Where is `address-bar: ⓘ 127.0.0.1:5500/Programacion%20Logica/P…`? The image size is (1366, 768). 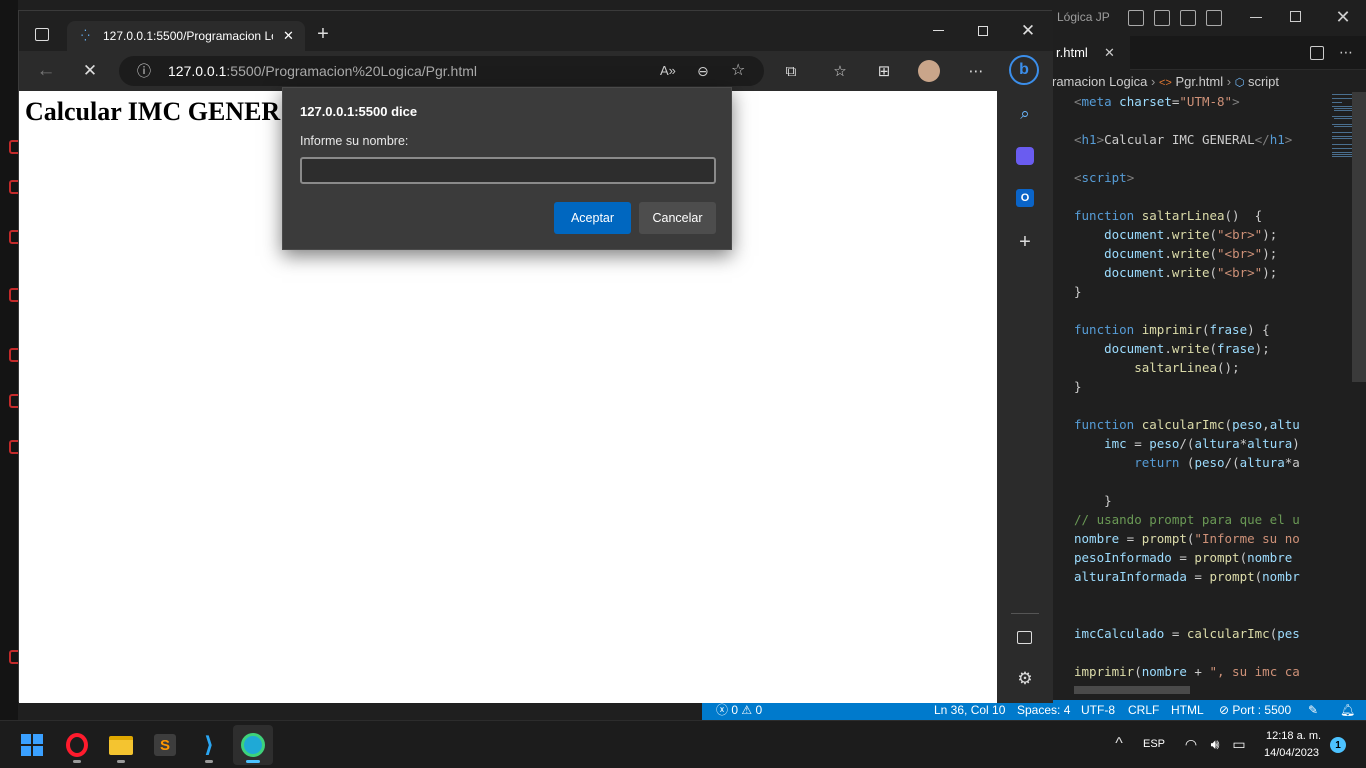
address-bar: ⓘ 127.0.0.1:5500/Programacion%20Logica/P… is located at coordinates (441, 71).